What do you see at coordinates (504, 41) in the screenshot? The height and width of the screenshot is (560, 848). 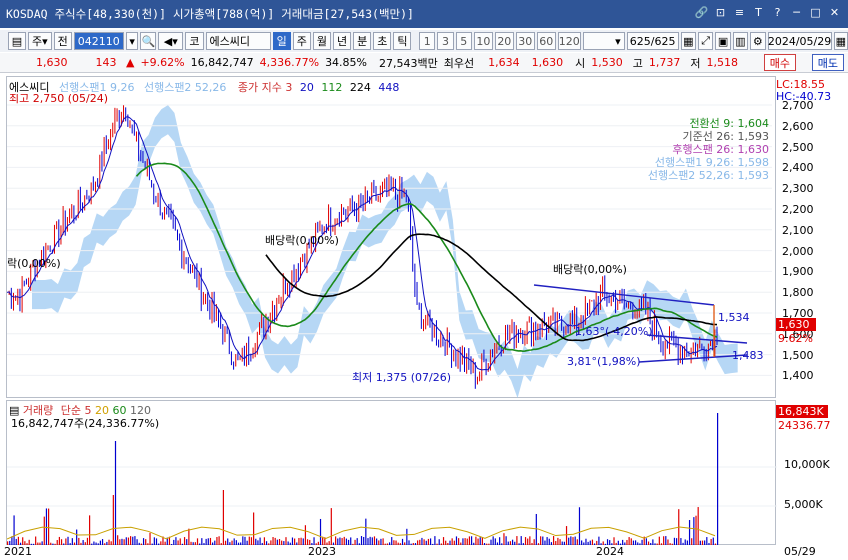 I see `minute-20: 20` at bounding box center [504, 41].